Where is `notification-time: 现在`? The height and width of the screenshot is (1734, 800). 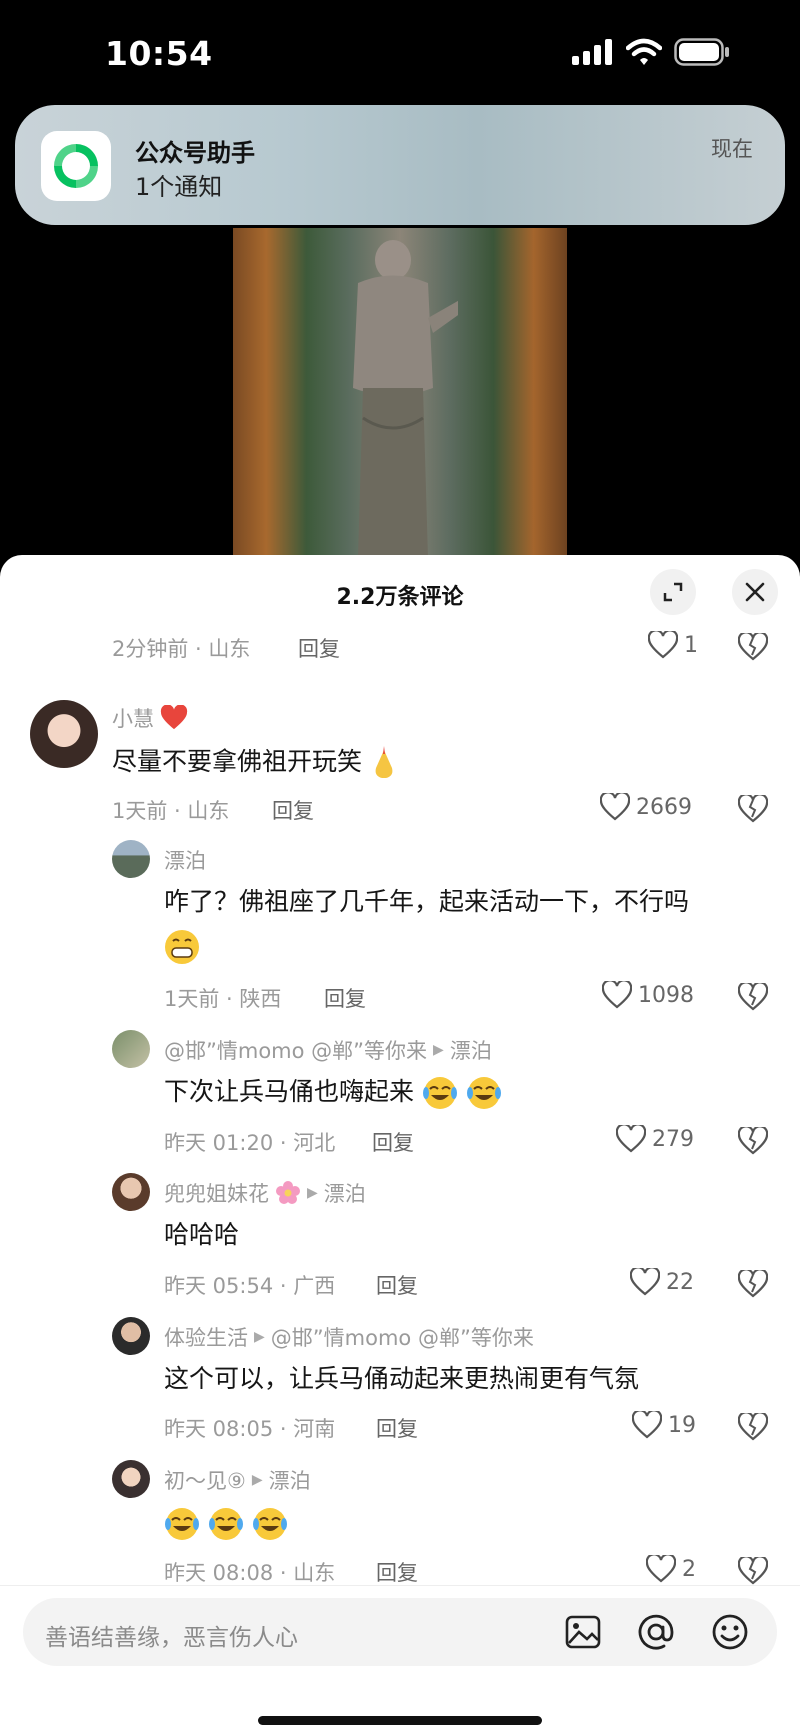
notification-time: 现在 is located at coordinates (732, 149).